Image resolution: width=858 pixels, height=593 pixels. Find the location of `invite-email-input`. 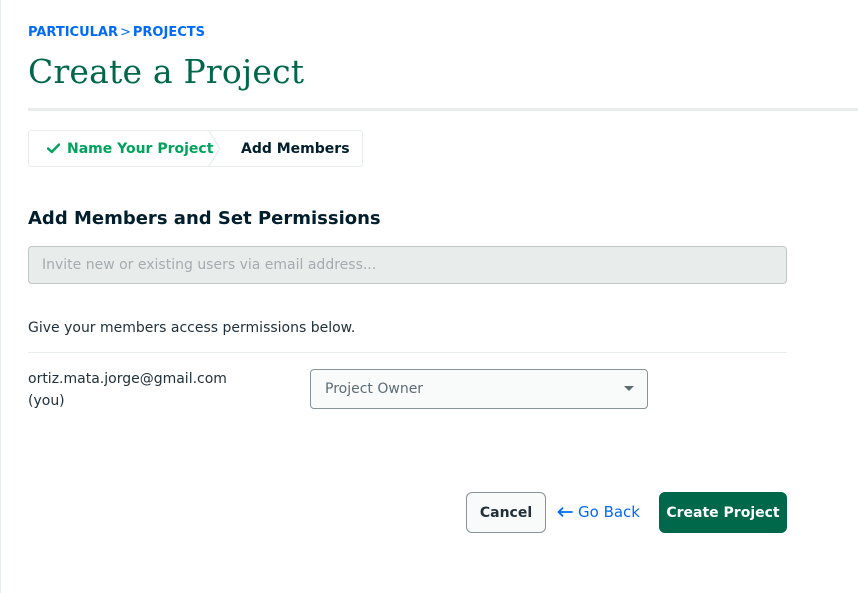

invite-email-input is located at coordinates (407, 265).